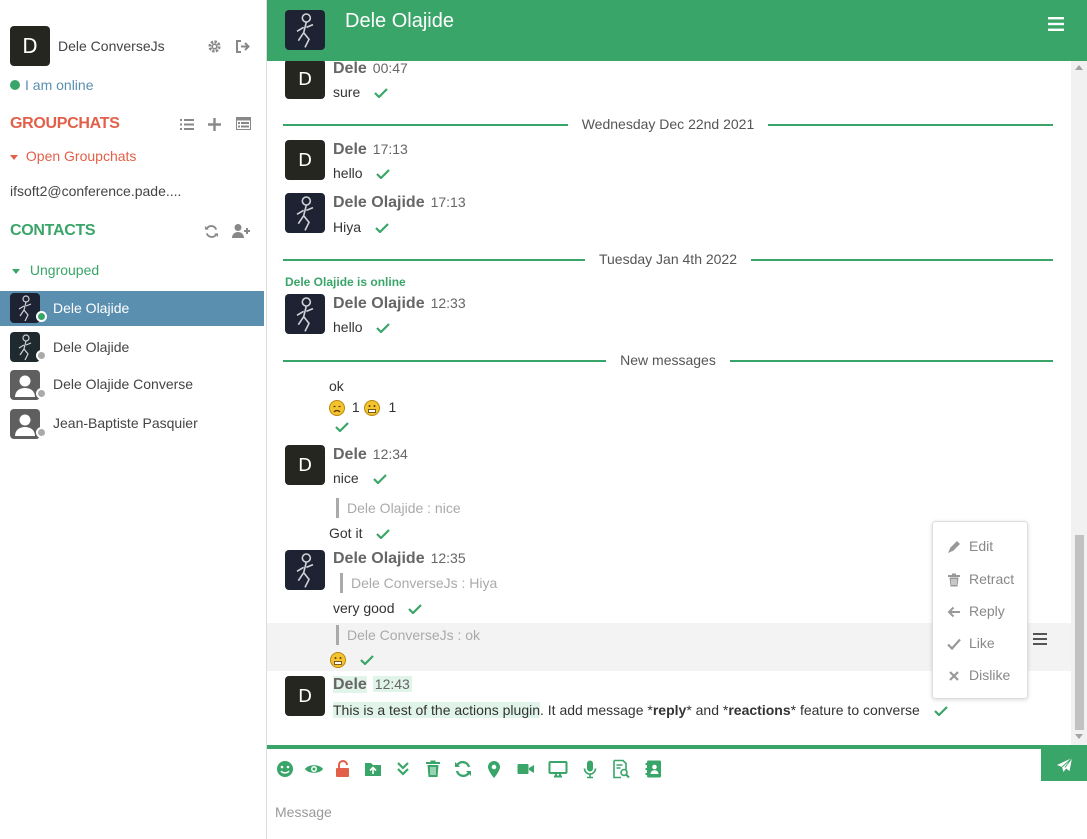 This screenshot has height=839, width=1087. I want to click on message-author: Dele 17:13, so click(370, 149).